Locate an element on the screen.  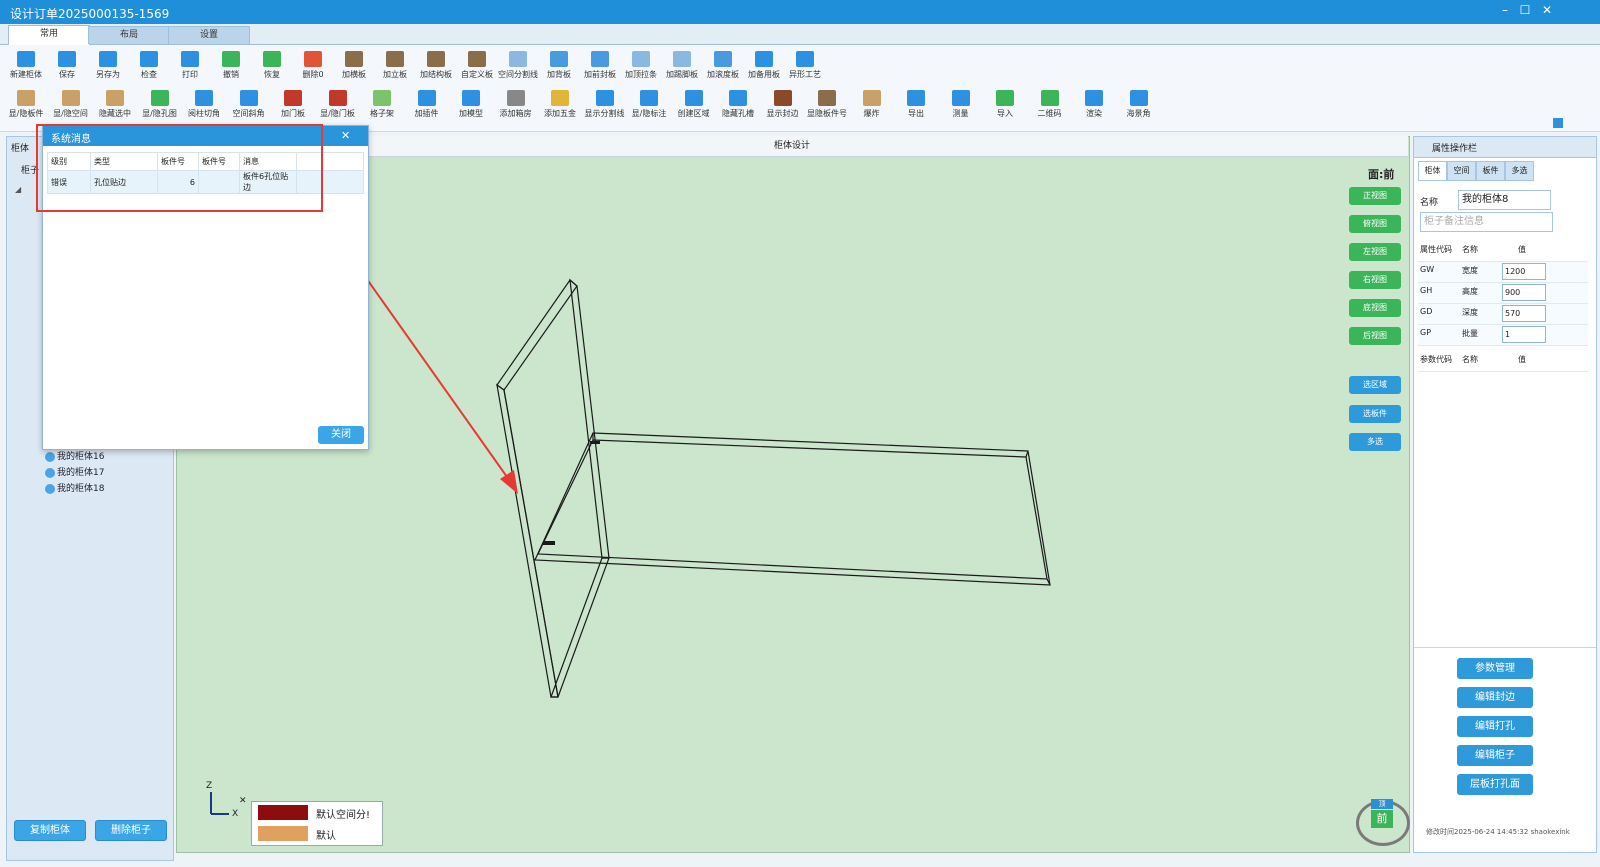
table-header-row: 属性代码 名称 值 is located at coordinates (1503, 251).